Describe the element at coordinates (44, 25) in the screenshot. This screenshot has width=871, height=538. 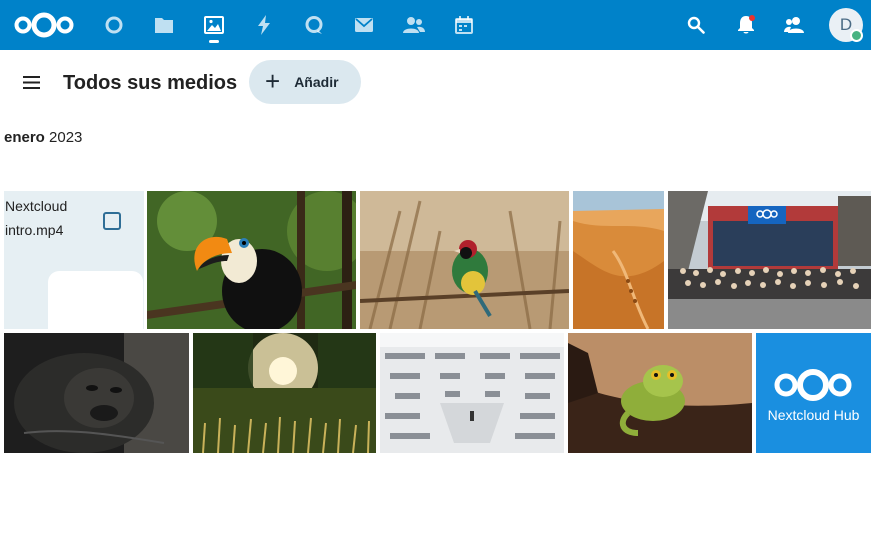
I see `nextcloud-logo` at that location.